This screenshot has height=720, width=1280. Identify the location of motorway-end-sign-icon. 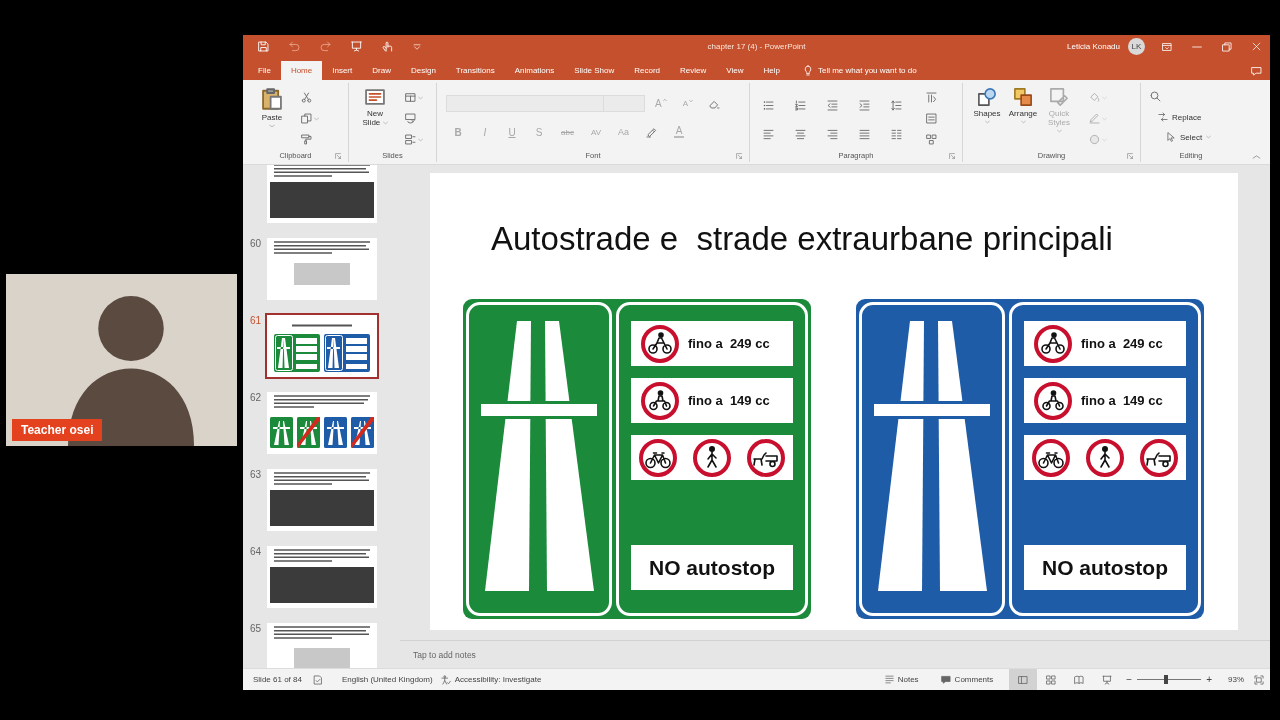
(362, 432).